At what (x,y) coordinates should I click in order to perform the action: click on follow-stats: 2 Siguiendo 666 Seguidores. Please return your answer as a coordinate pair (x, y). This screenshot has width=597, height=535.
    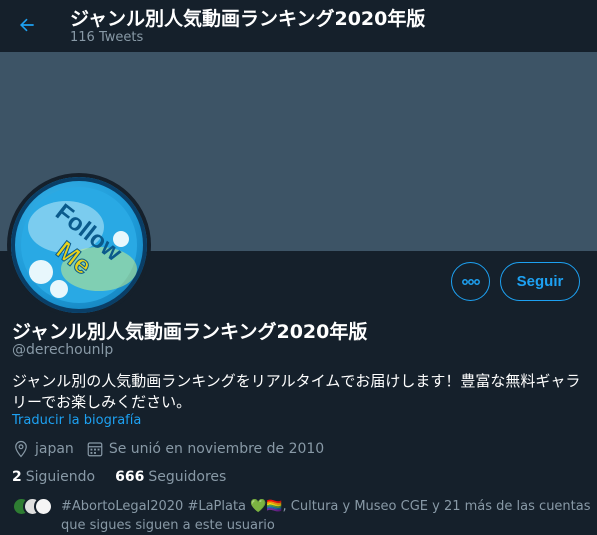
    Looking at the image, I should click on (129, 477).